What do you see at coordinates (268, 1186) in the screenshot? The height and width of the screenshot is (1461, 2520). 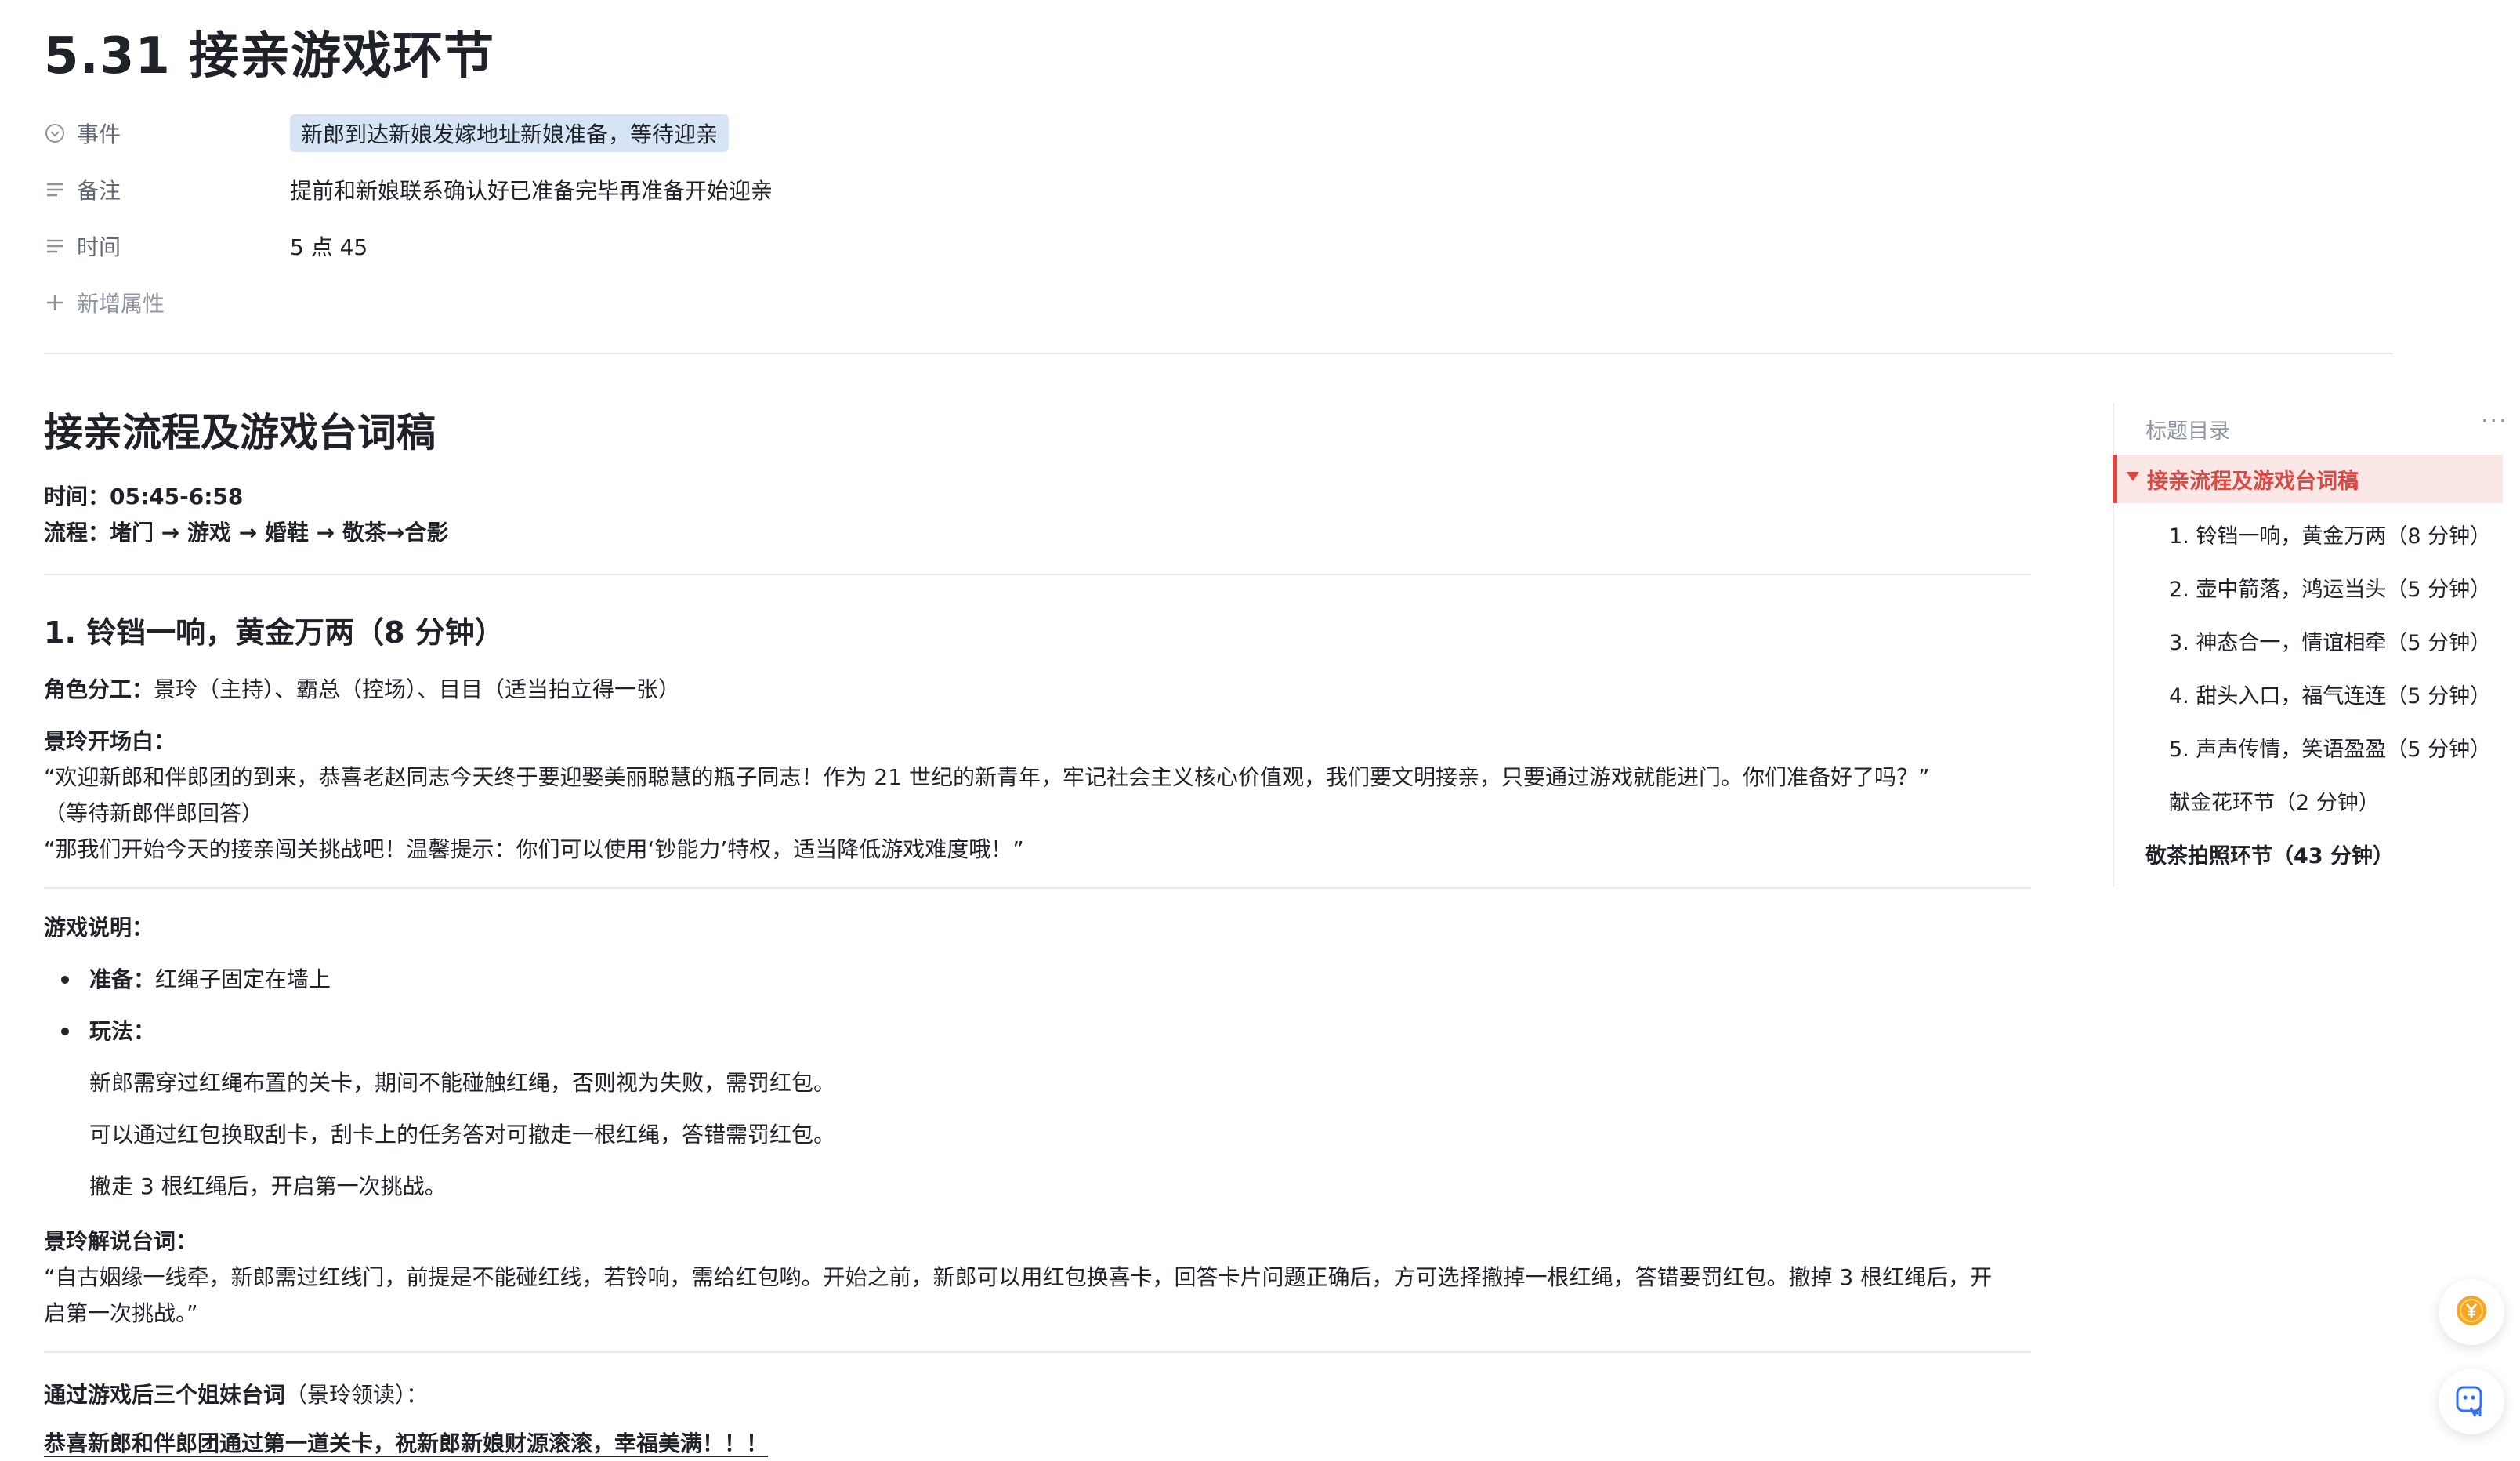 I see `play-line-3: 撤走 3 根红绳后，开启第一次挑战。` at bounding box center [268, 1186].